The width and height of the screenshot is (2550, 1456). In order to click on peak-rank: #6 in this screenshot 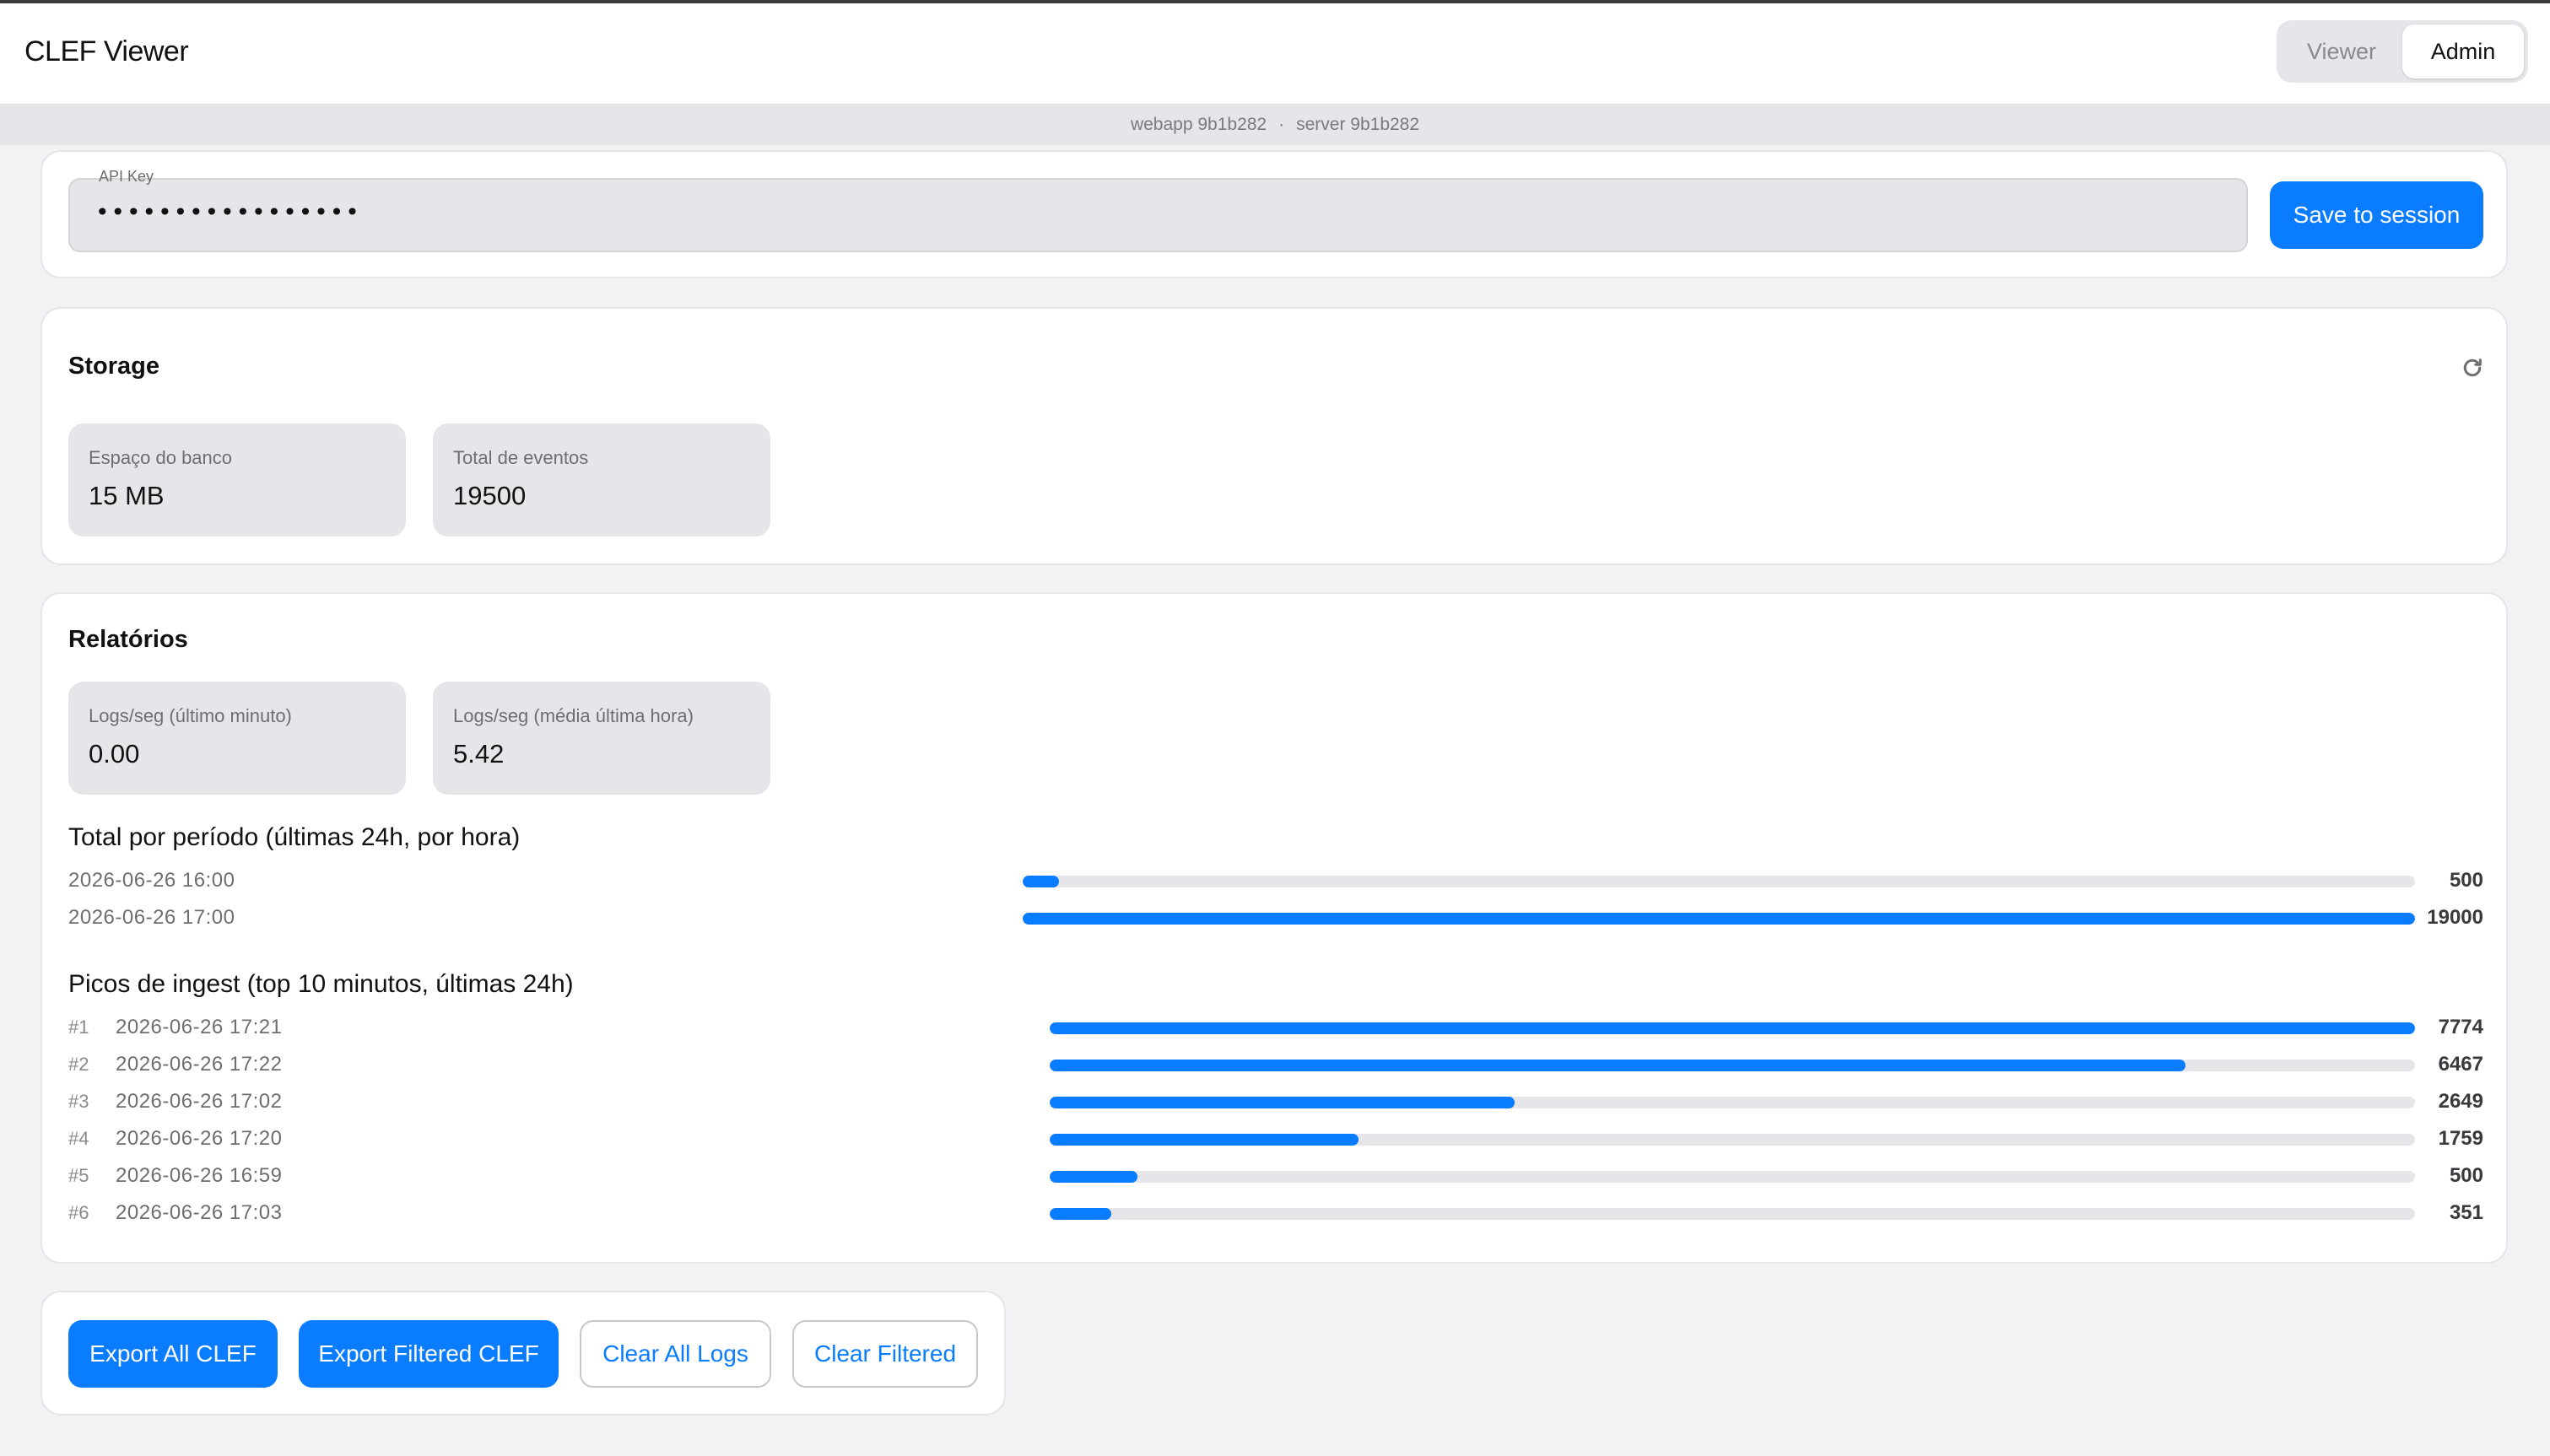, I will do `click(78, 1212)`.